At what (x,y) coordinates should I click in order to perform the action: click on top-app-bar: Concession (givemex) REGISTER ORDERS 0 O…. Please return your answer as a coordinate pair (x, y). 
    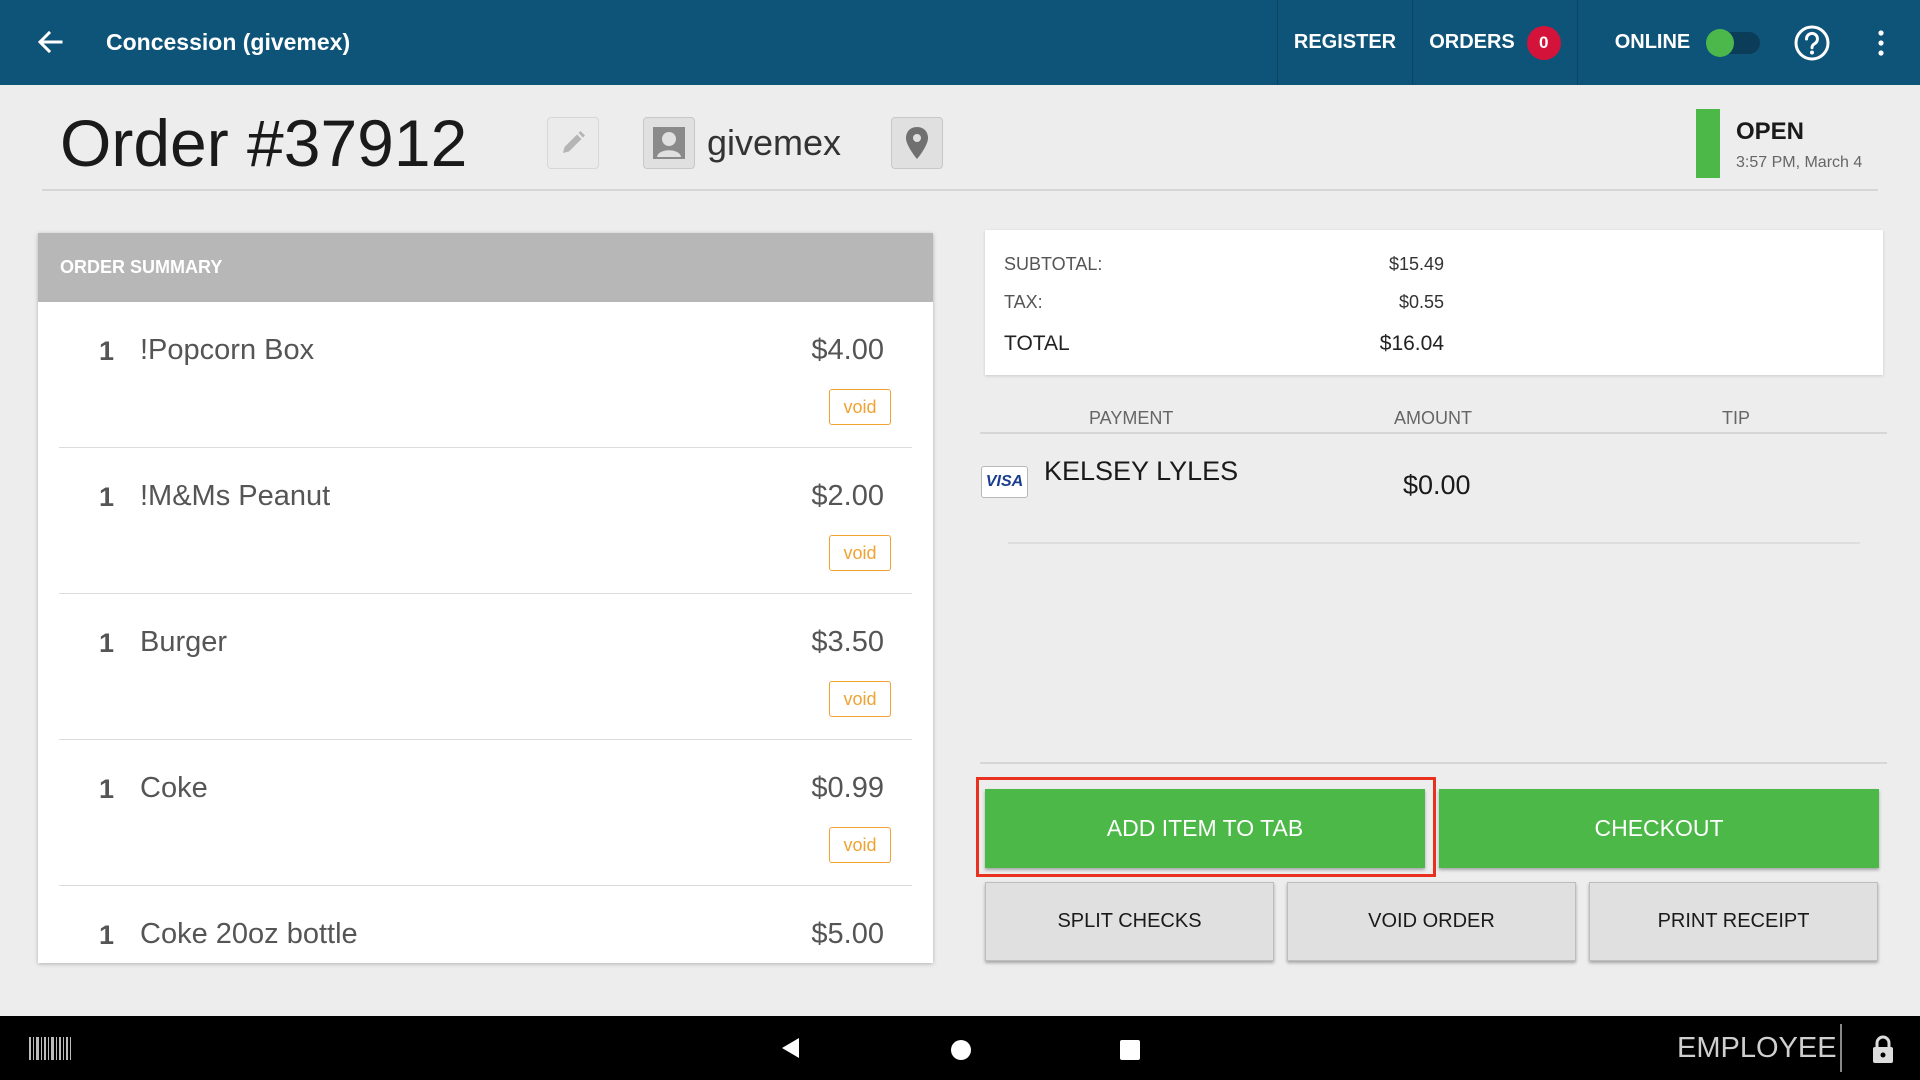
    Looking at the image, I should click on (960, 42).